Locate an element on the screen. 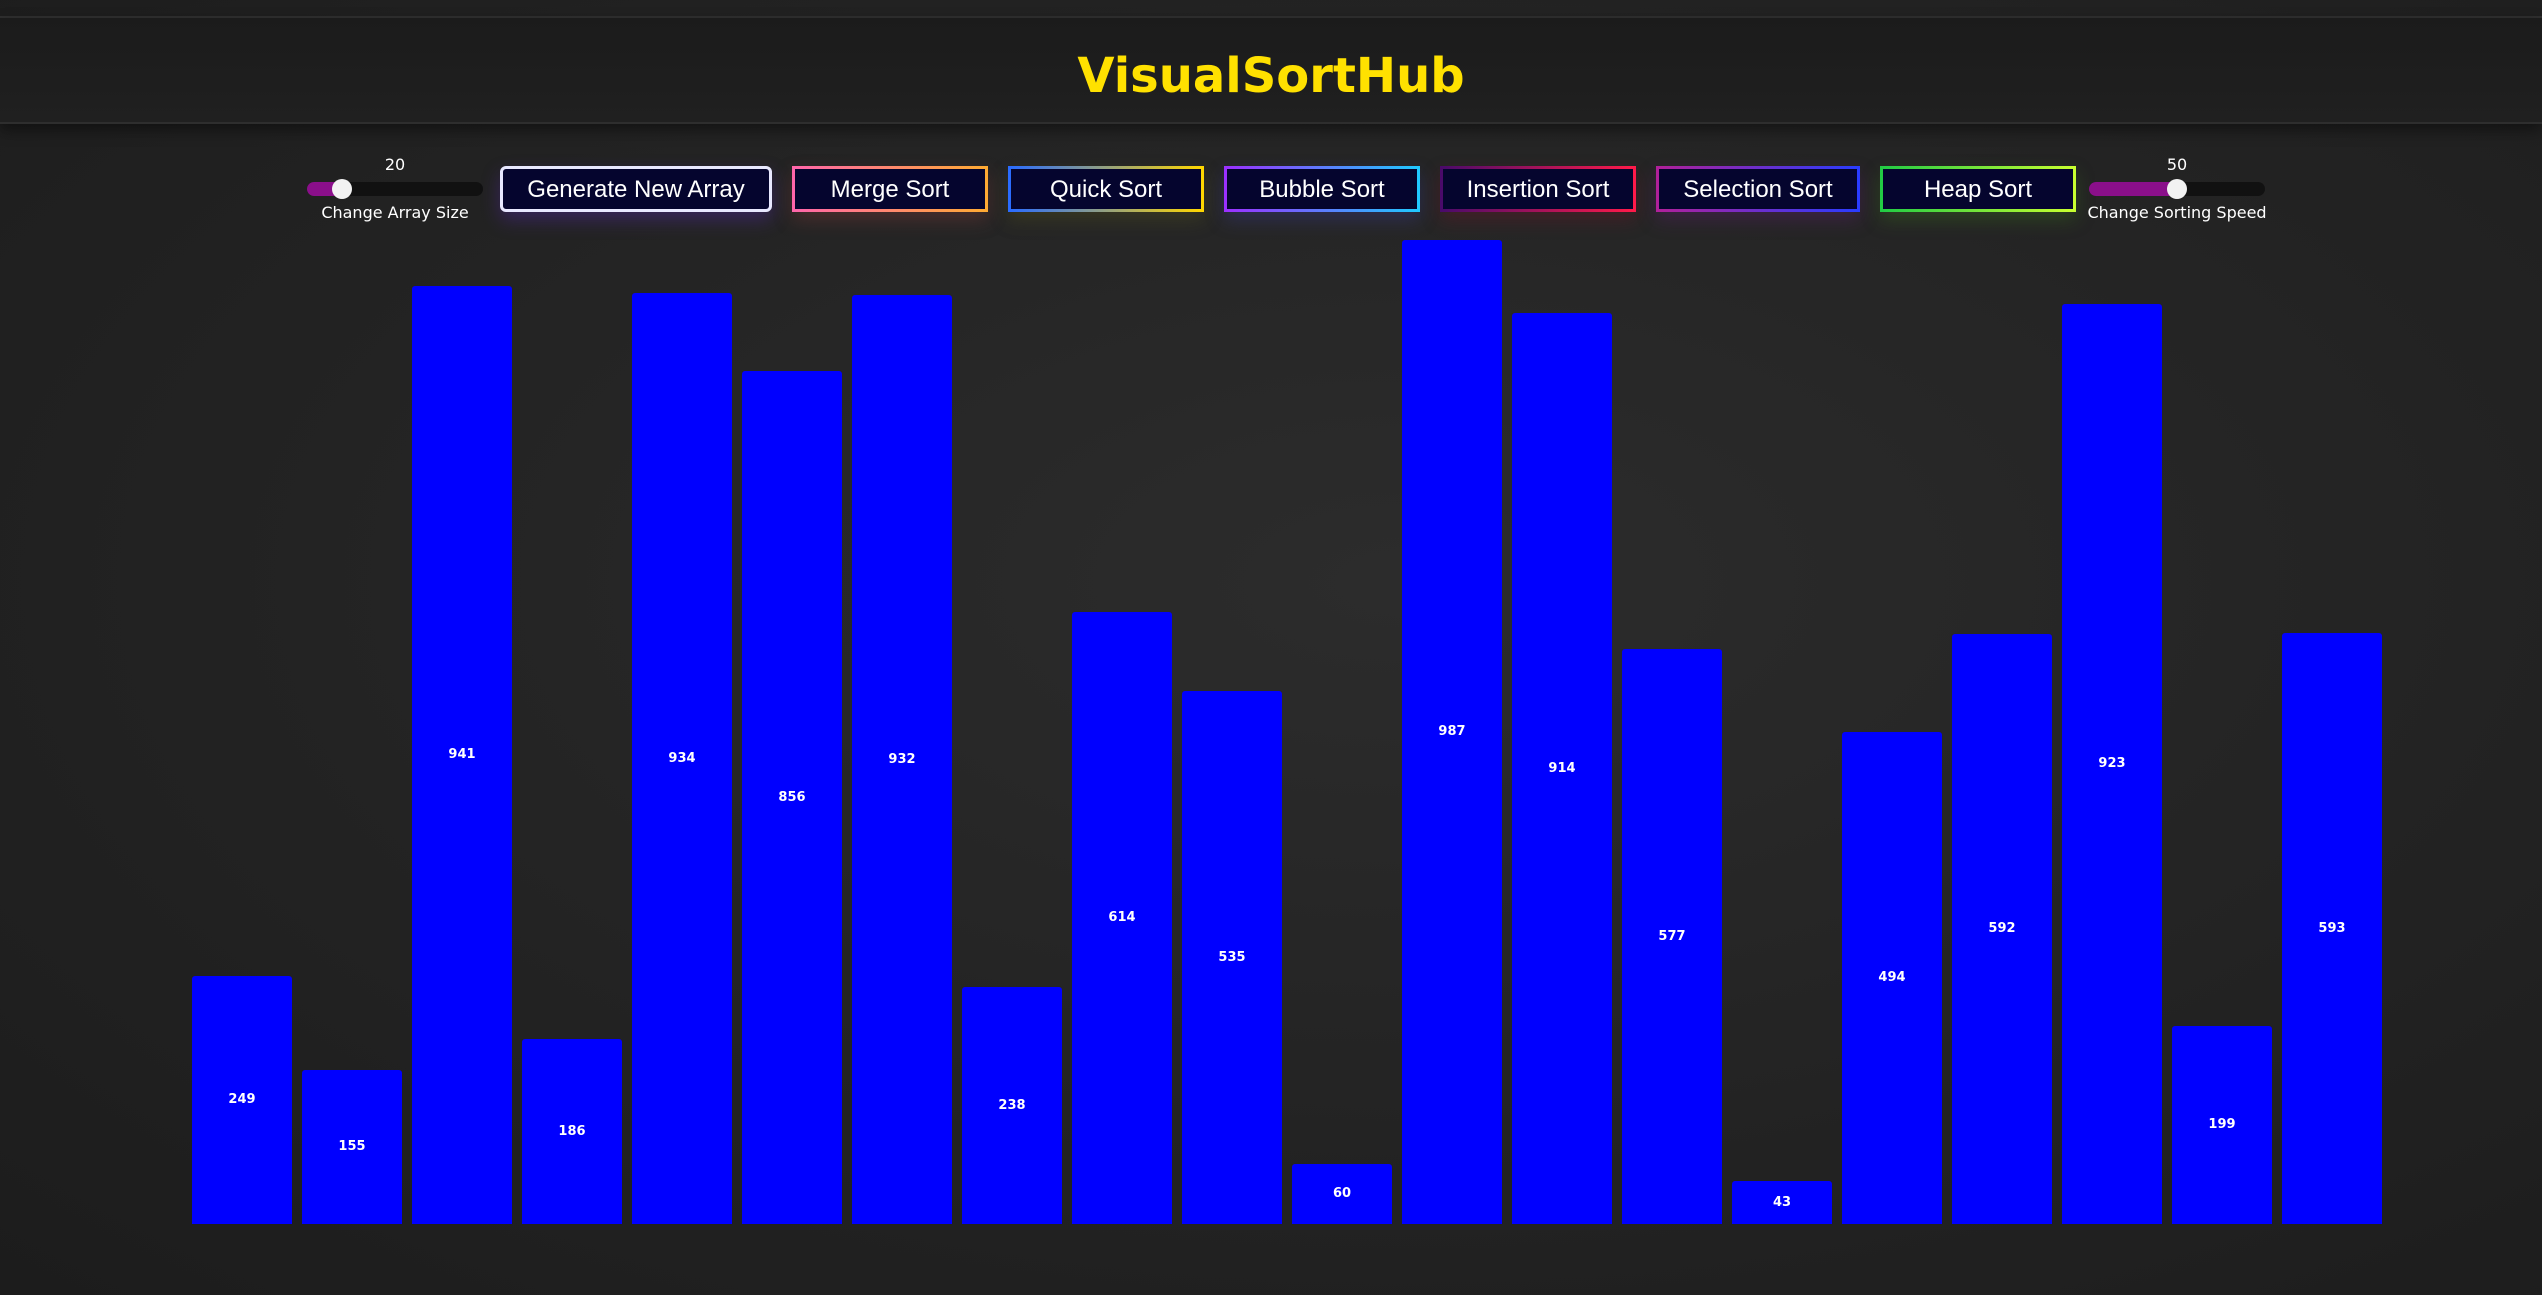 This screenshot has height=1295, width=2542. array-bar: 914 is located at coordinates (1562, 768).